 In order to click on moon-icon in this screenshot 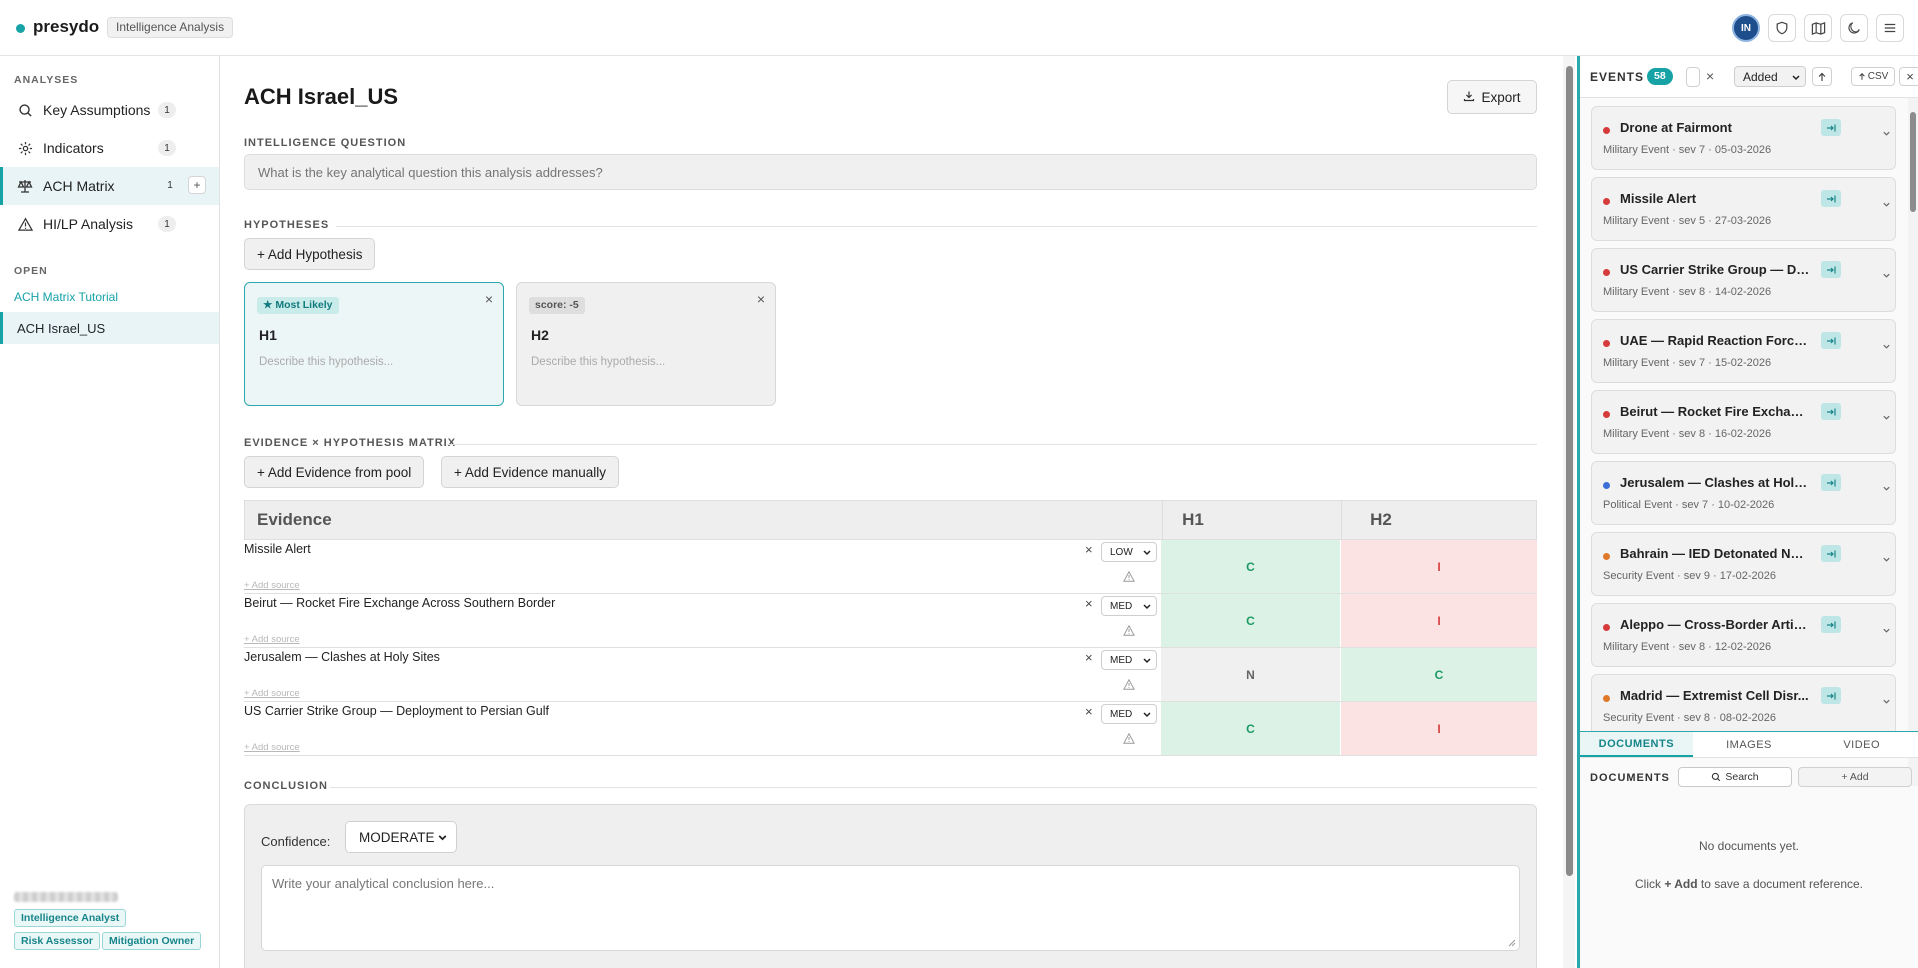, I will do `click(1854, 28)`.